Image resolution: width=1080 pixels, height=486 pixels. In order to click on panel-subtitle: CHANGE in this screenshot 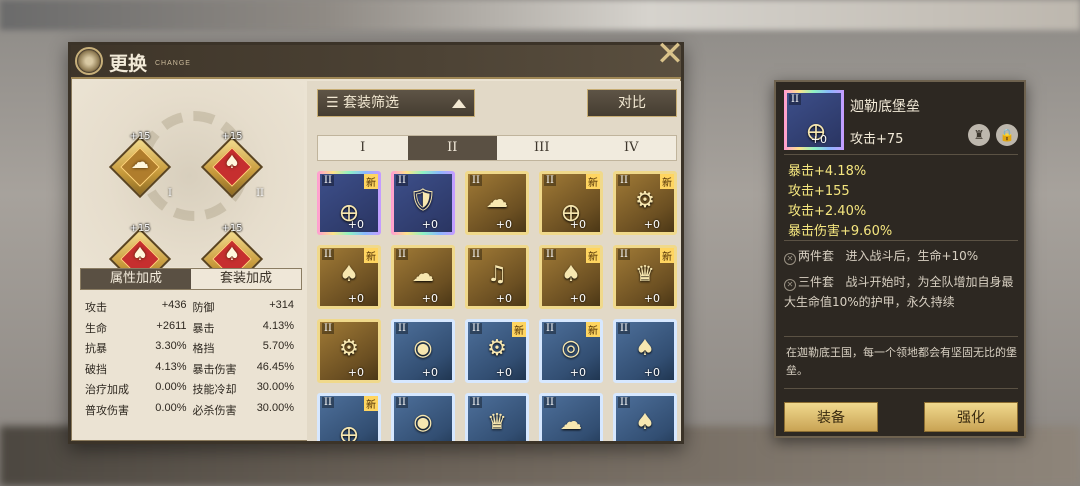, I will do `click(173, 63)`.